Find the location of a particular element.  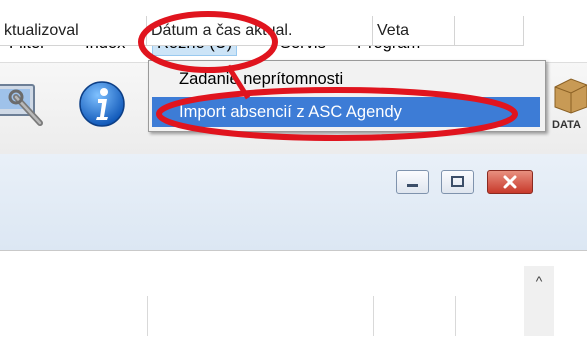

annotation-ellipse-import is located at coordinates (337, 114).